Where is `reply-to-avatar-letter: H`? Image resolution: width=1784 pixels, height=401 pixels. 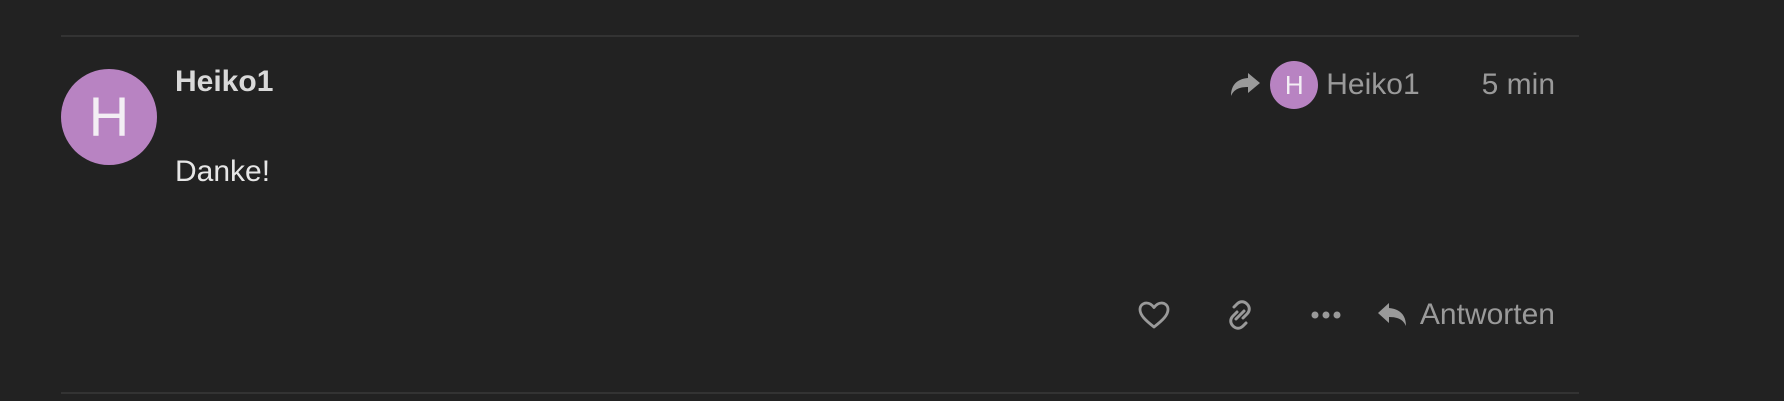
reply-to-avatar-letter: H is located at coordinates (1294, 85).